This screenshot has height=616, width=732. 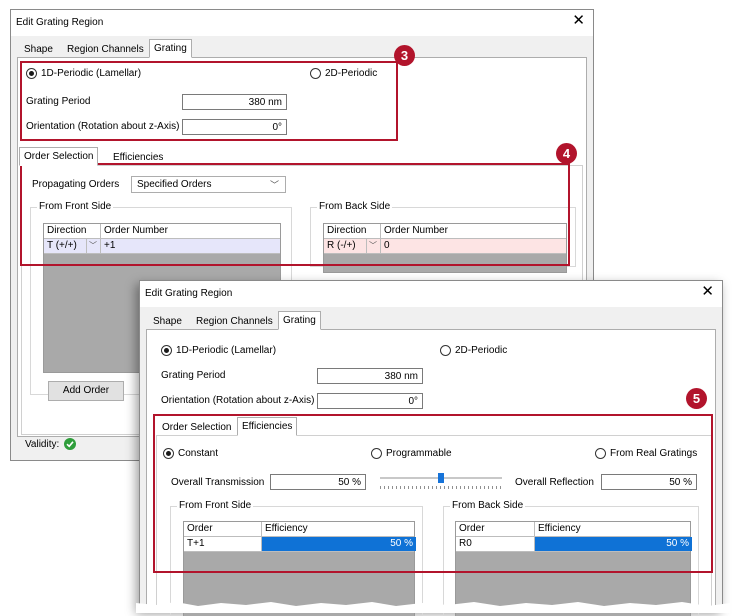 I want to click on callout-badge-5: 5, so click(x=696, y=398).